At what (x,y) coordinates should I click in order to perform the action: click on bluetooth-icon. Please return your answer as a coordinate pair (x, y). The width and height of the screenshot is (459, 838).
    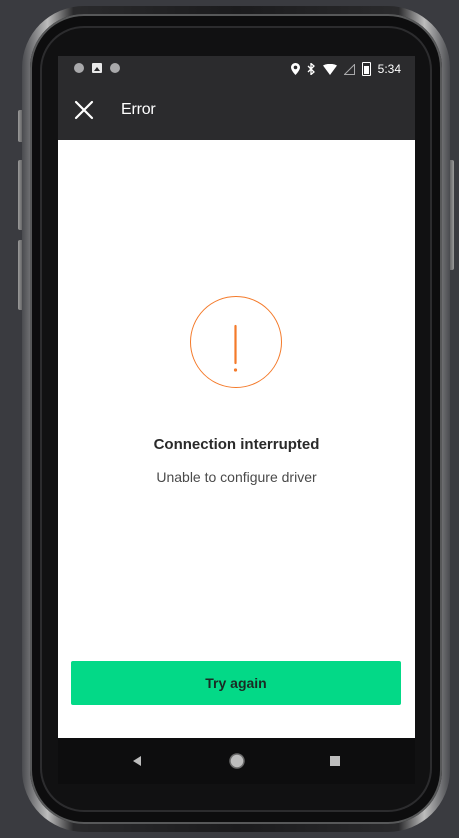
    Looking at the image, I should click on (311, 69).